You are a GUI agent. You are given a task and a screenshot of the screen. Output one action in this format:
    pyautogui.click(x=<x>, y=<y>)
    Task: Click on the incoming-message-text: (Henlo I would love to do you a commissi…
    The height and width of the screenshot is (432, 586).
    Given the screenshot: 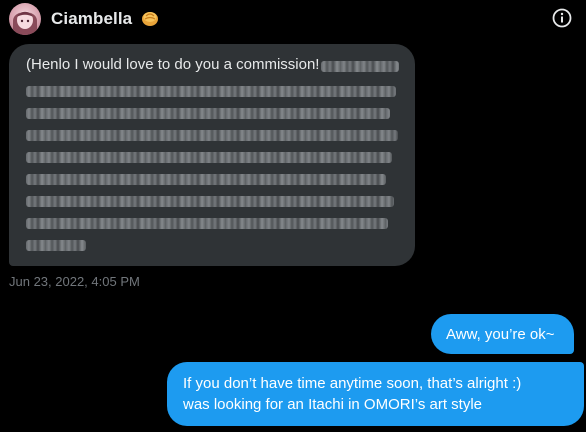 What is the action you would take?
    pyautogui.click(x=173, y=64)
    